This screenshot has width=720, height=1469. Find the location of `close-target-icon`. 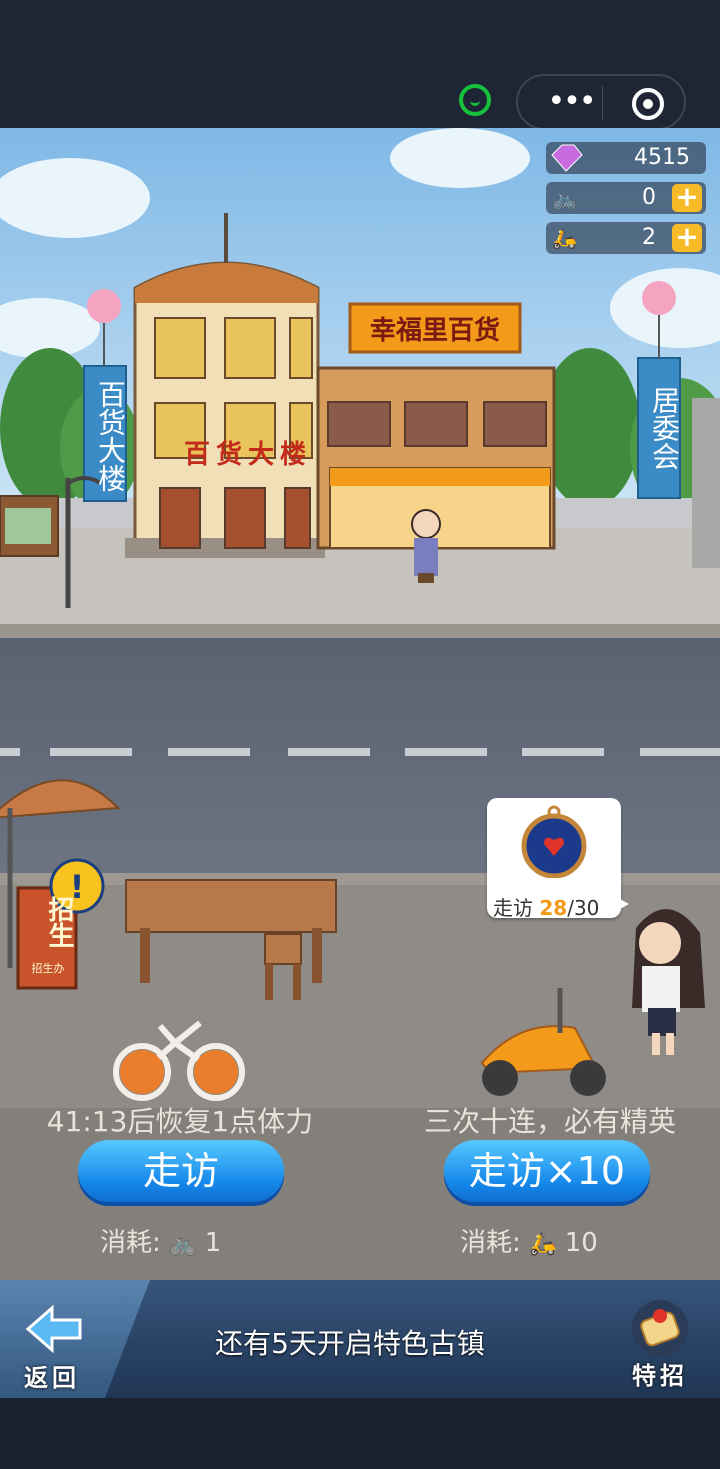

close-target-icon is located at coordinates (648, 104).